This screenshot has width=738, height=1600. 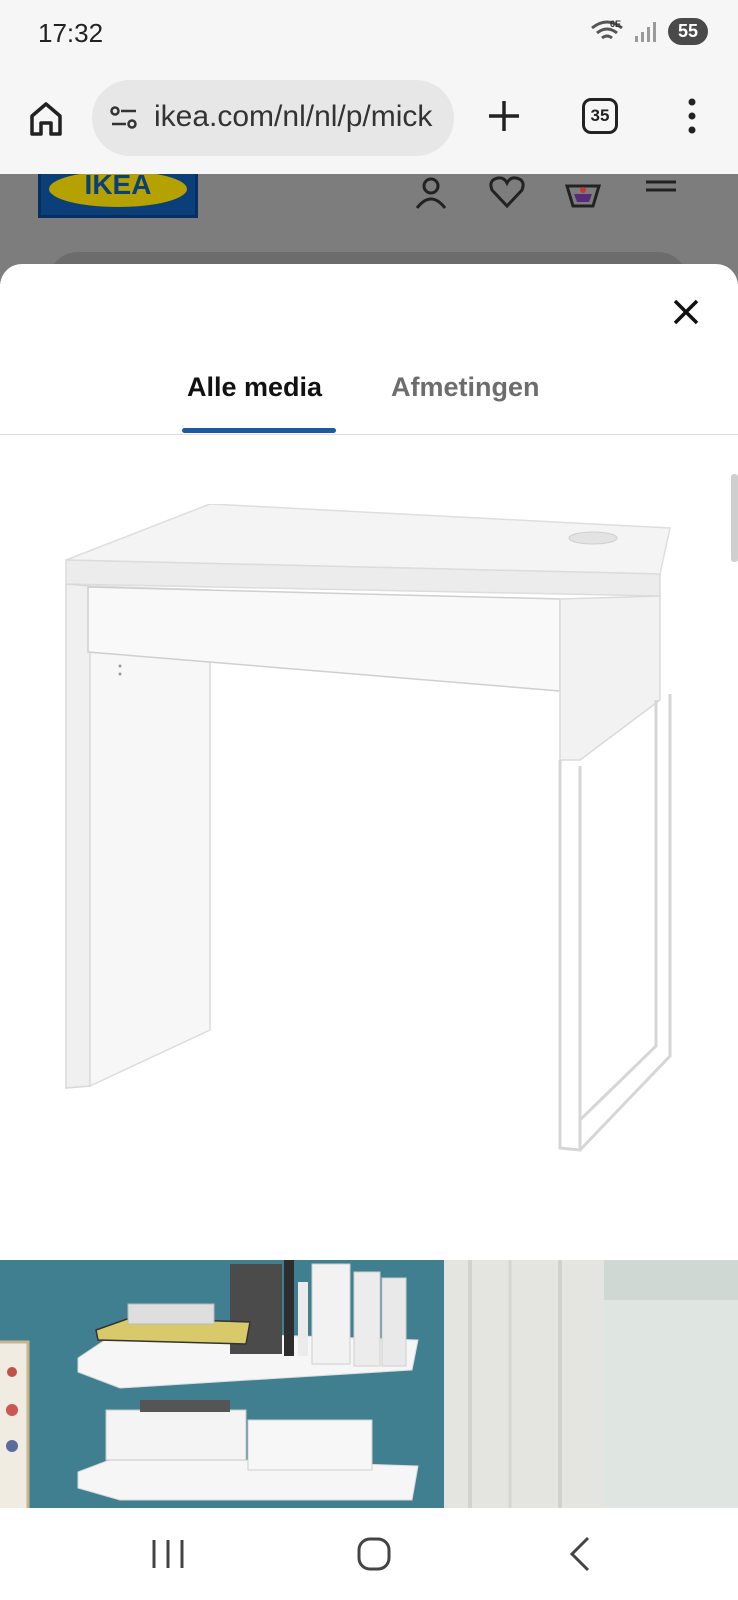 I want to click on tab-afmetingen: Afmetingen, so click(x=465, y=387).